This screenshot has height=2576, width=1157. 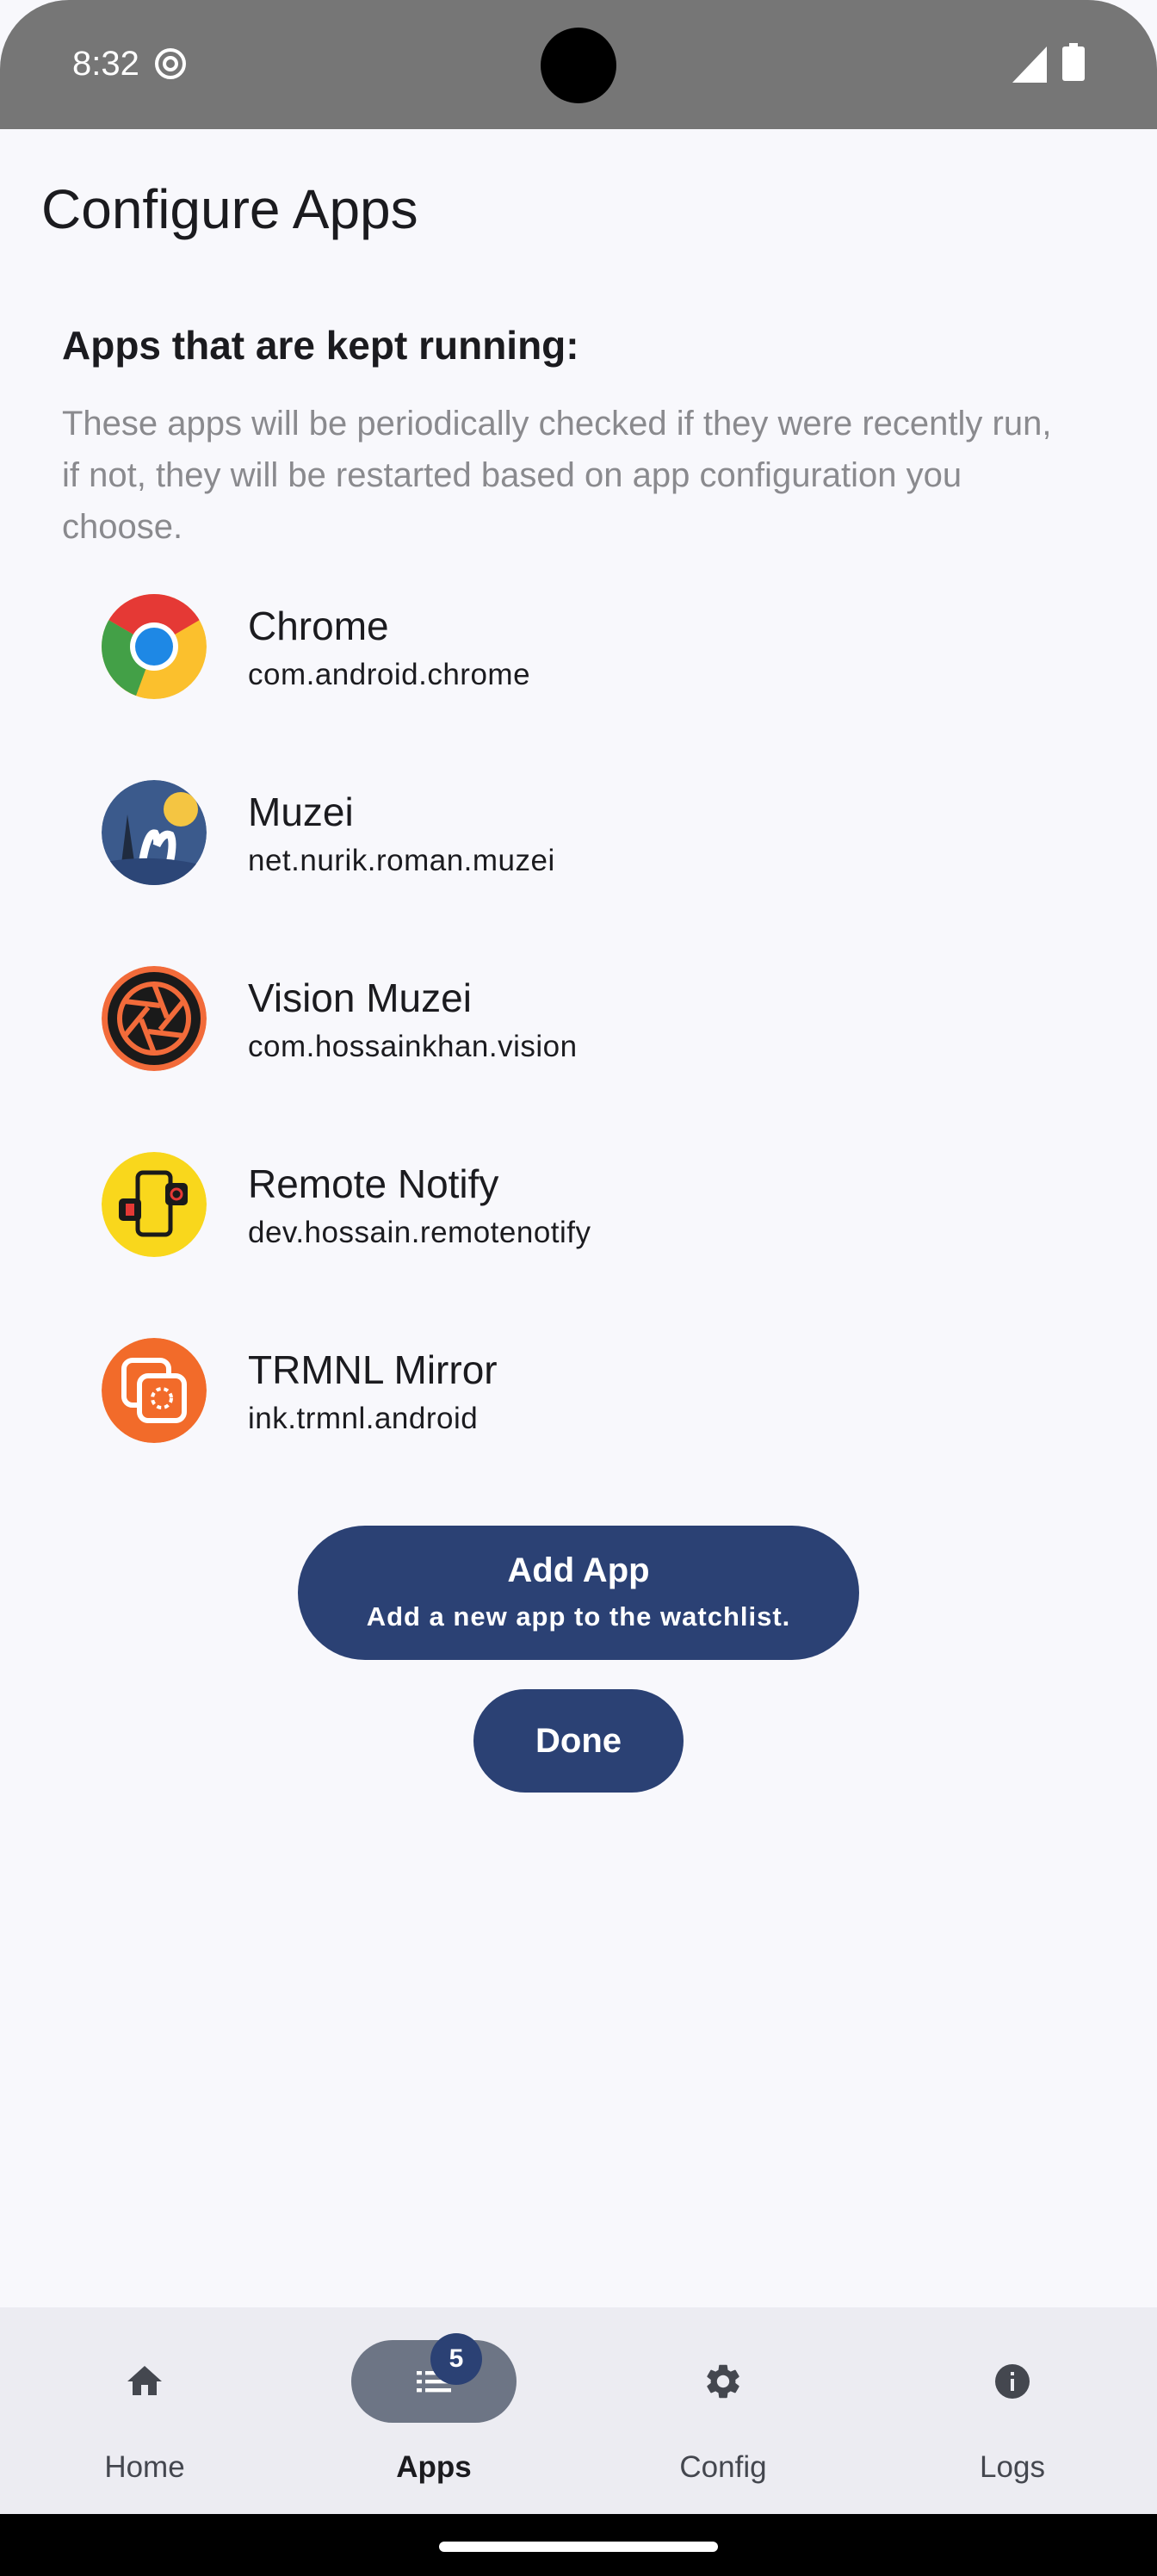 What do you see at coordinates (413, 1046) in the screenshot?
I see `app-package: com.hossainkhan.vision` at bounding box center [413, 1046].